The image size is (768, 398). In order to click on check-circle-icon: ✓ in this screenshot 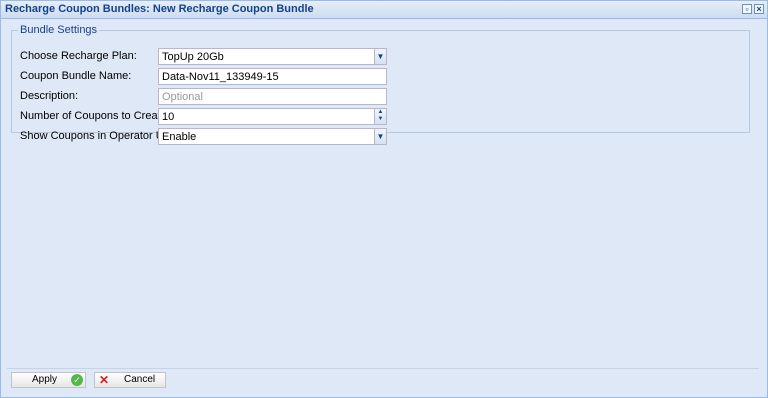, I will do `click(77, 380)`.